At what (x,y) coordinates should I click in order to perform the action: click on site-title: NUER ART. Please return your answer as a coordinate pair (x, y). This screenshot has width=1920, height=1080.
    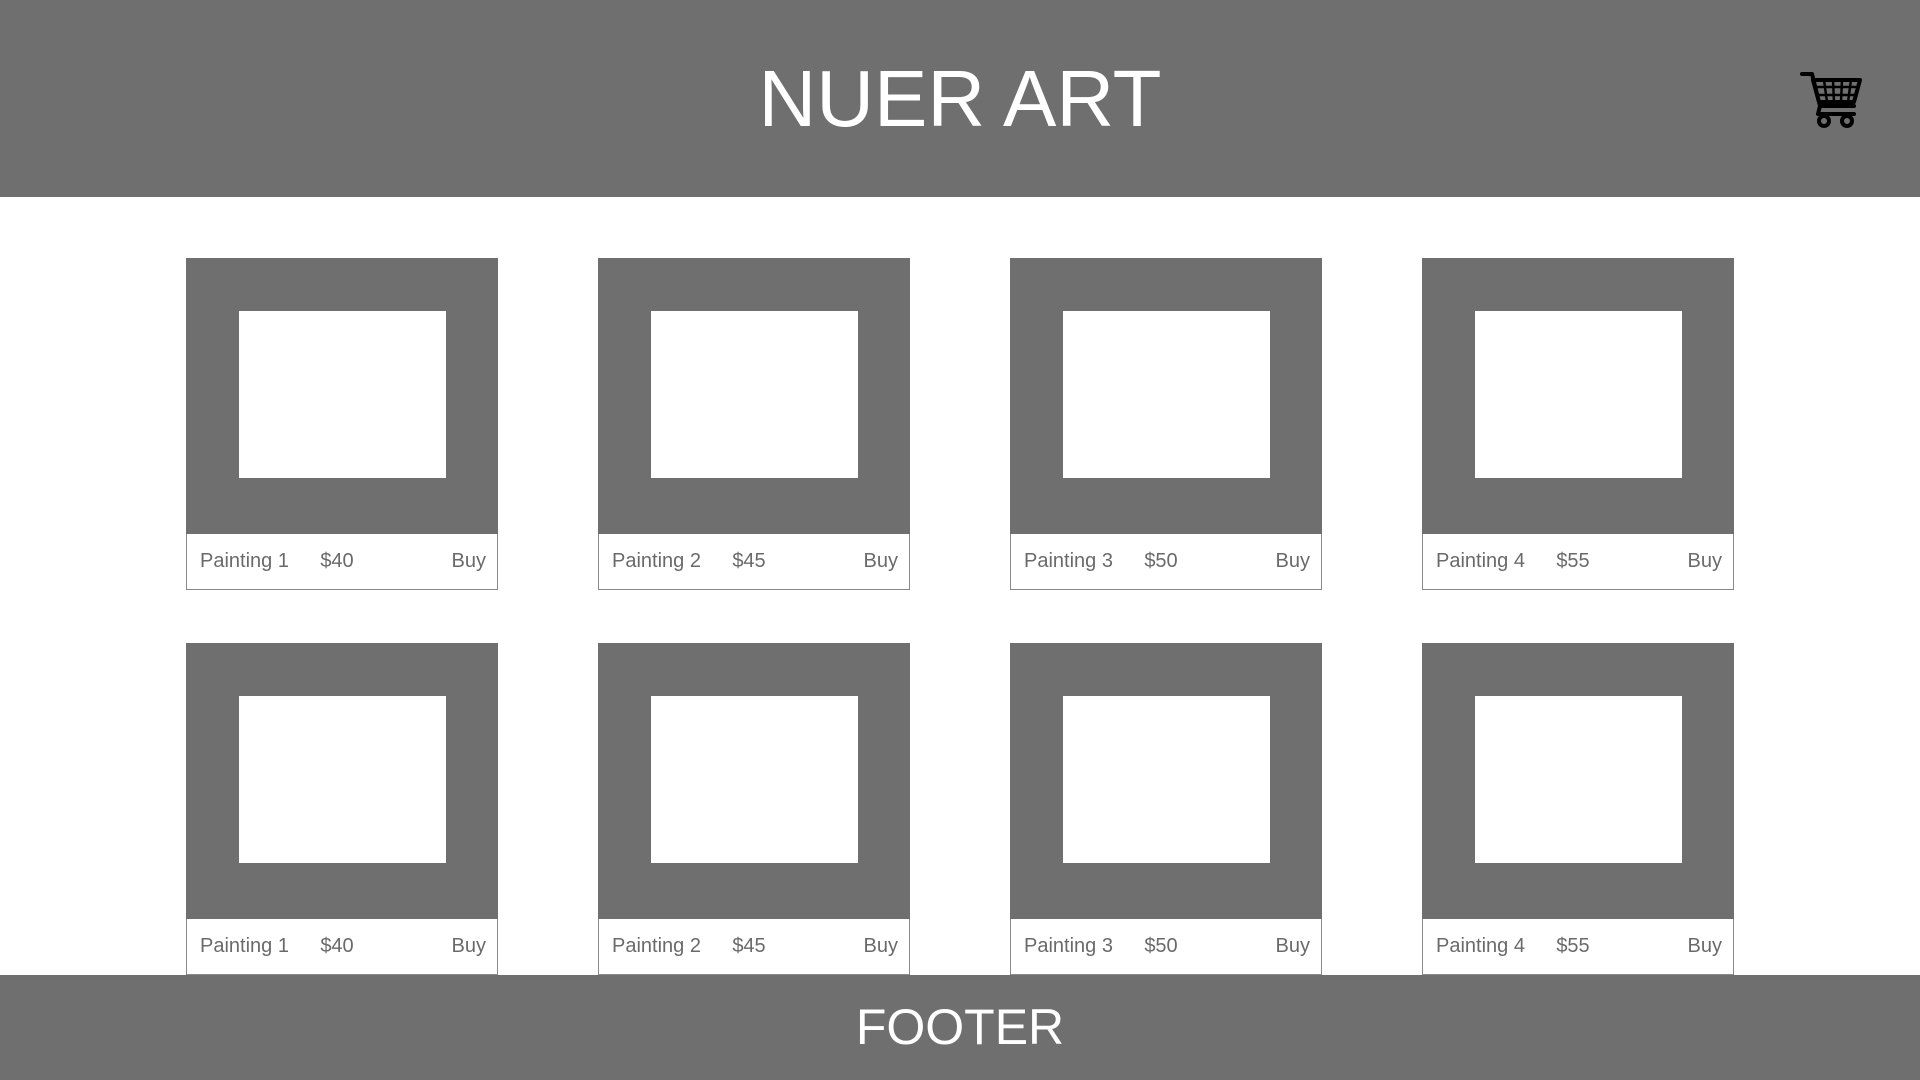
    Looking at the image, I should click on (960, 98).